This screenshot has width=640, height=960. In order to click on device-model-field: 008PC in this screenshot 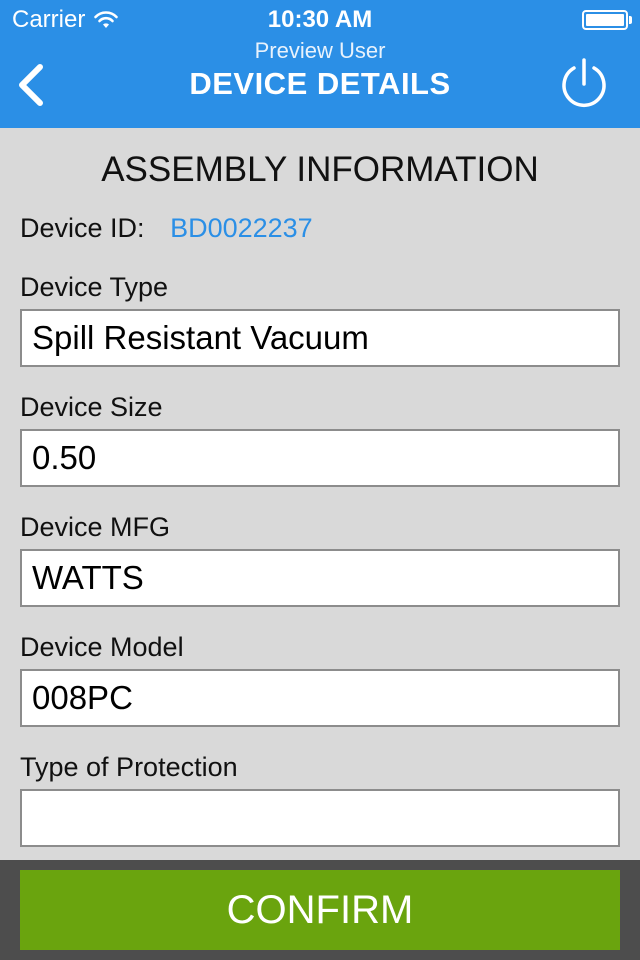, I will do `click(320, 698)`.